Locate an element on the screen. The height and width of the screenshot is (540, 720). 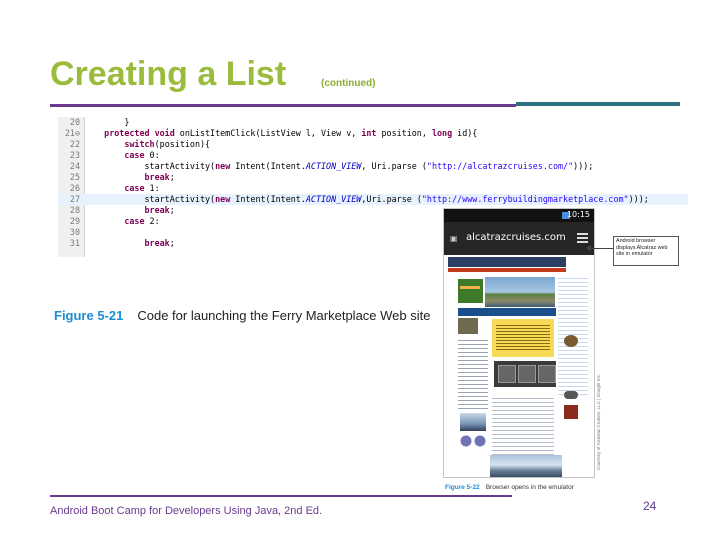
code-token: } is located at coordinates (107, 122).